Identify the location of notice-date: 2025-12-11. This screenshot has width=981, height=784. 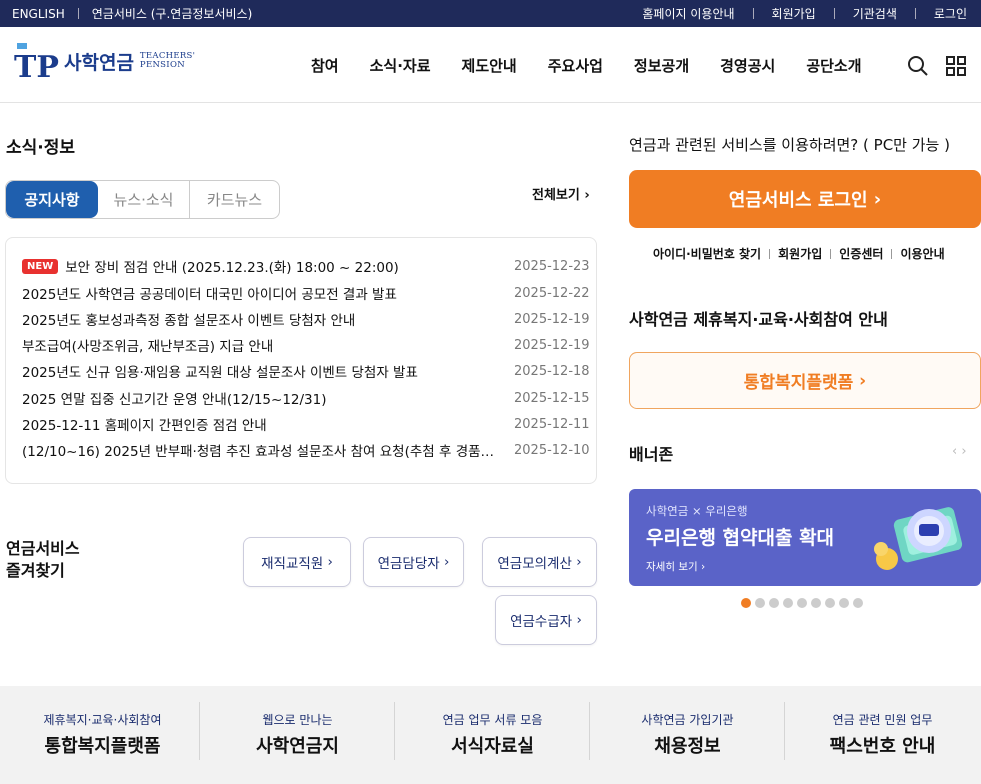
(552, 424).